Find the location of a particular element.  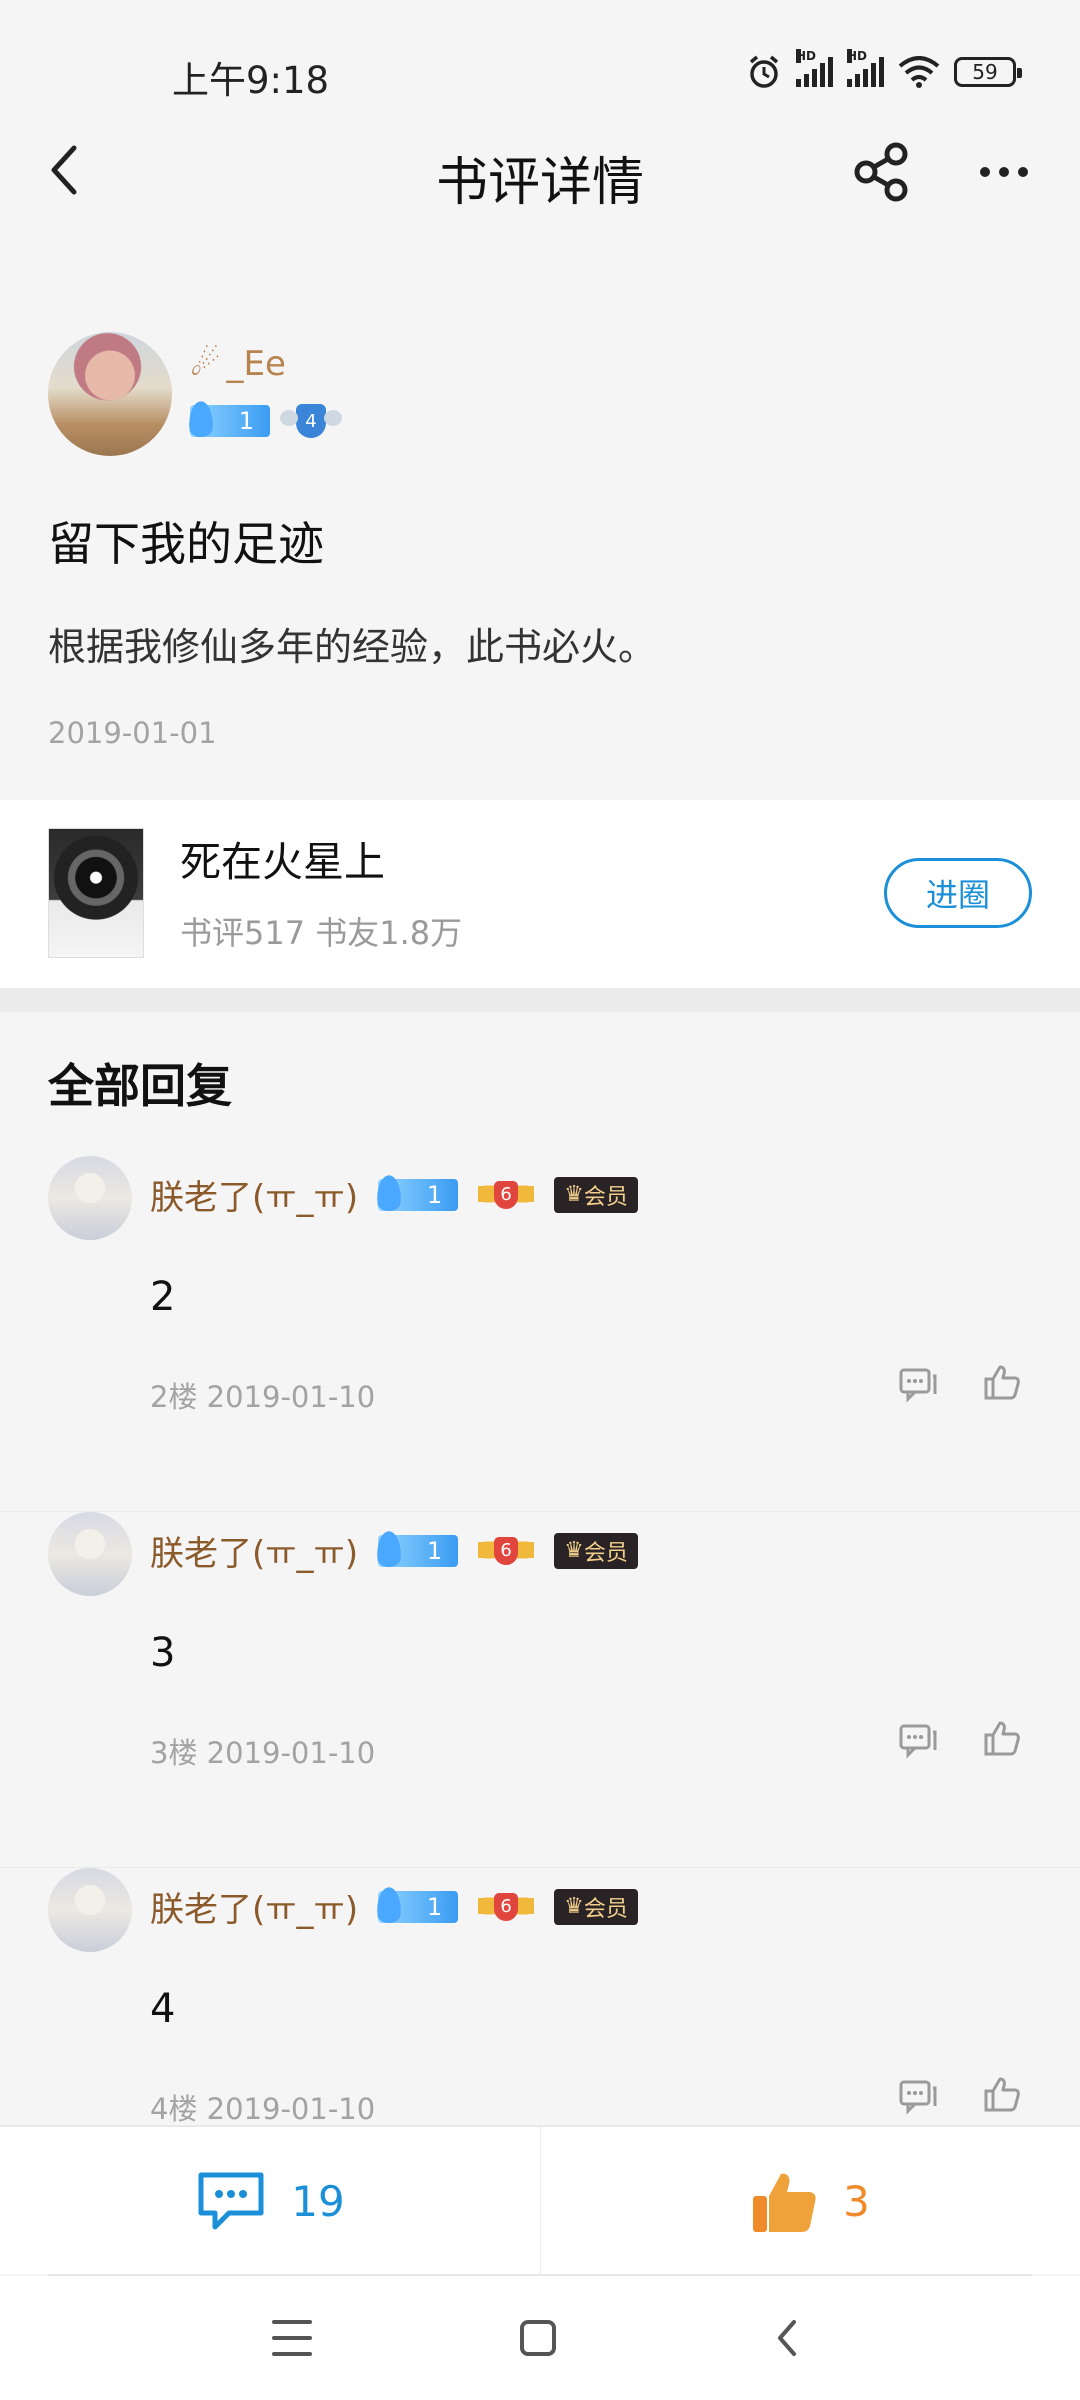

nav-home-button is located at coordinates (538, 2338).